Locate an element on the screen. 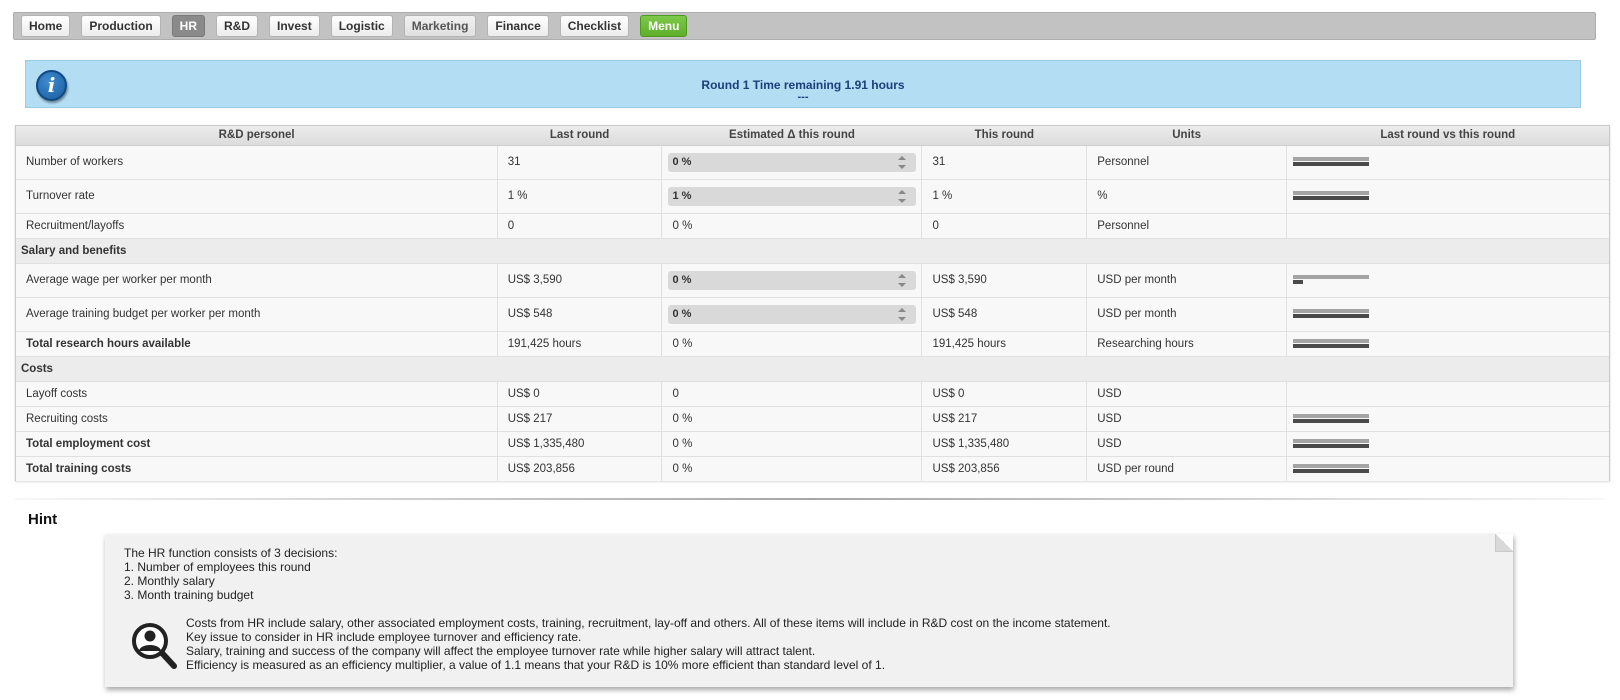 The width and height of the screenshot is (1620, 700). col-header-personel: R&D personel is located at coordinates (257, 136).